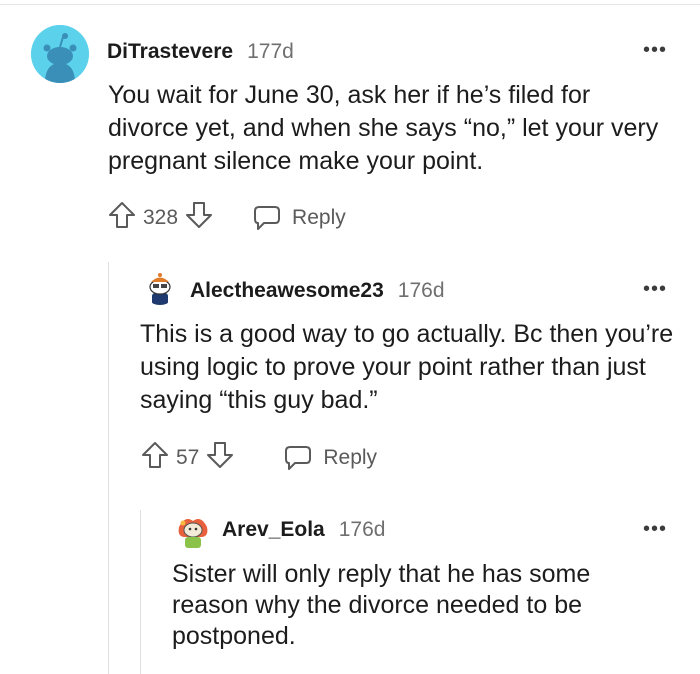 The width and height of the screenshot is (700, 674). What do you see at coordinates (350, 4) in the screenshot?
I see `top-divider` at bounding box center [350, 4].